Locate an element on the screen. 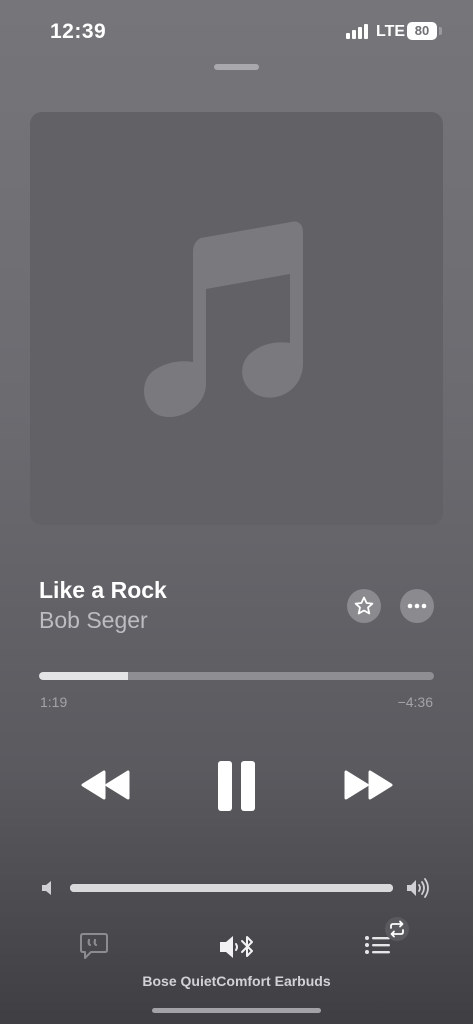 This screenshot has width=473, height=1024. lyrics-button is located at coordinates (94, 948).